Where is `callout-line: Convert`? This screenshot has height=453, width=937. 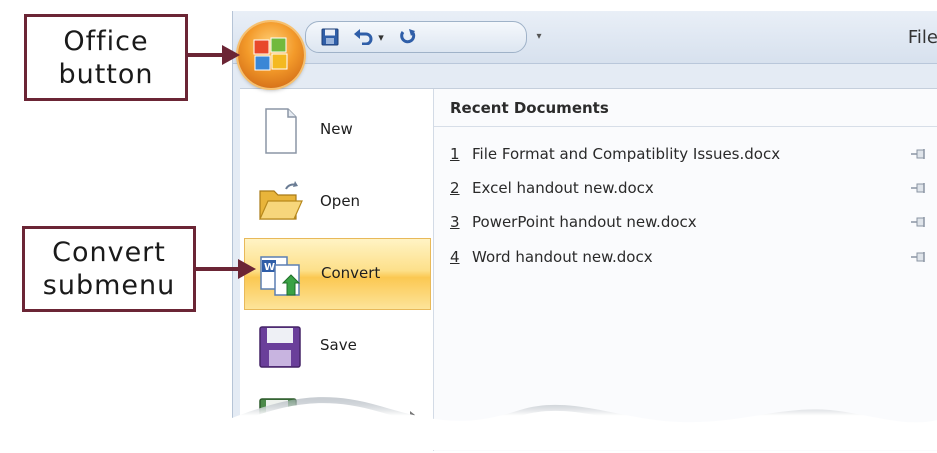 callout-line: Convert is located at coordinates (109, 252).